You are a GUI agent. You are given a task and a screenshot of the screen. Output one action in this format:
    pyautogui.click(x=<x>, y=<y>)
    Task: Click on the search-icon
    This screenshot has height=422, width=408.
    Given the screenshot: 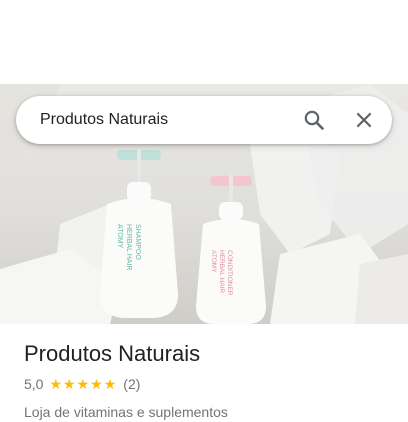 What is the action you would take?
    pyautogui.click(x=314, y=120)
    